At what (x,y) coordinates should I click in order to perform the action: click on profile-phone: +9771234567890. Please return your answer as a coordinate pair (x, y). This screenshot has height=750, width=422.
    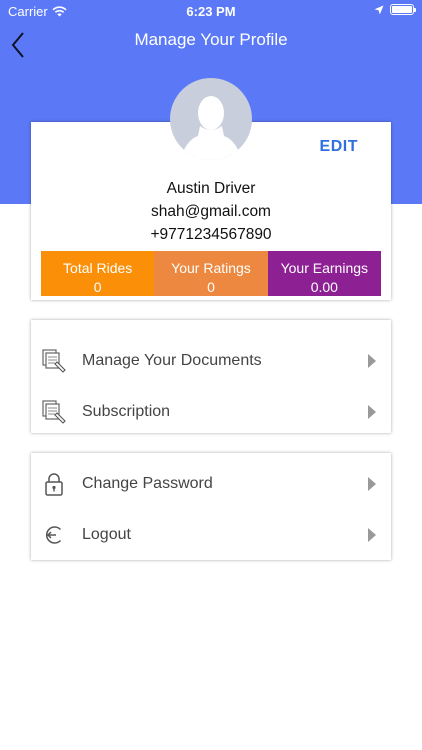
    Looking at the image, I should click on (211, 234).